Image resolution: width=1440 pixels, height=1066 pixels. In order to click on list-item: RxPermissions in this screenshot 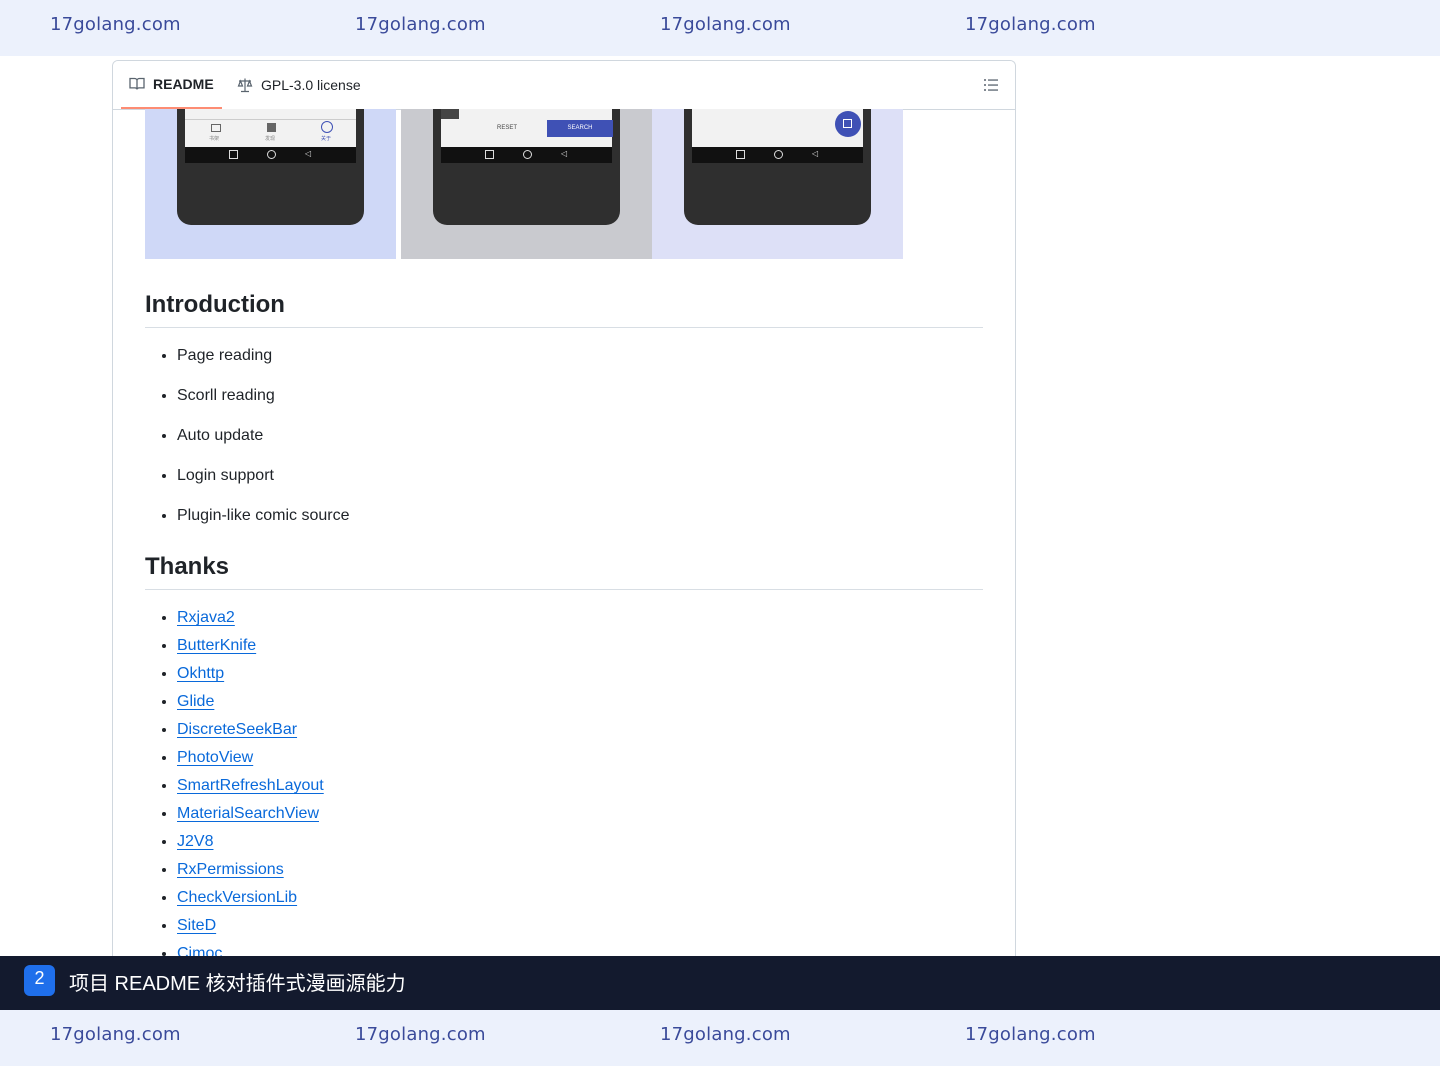, I will do `click(250, 873)`.